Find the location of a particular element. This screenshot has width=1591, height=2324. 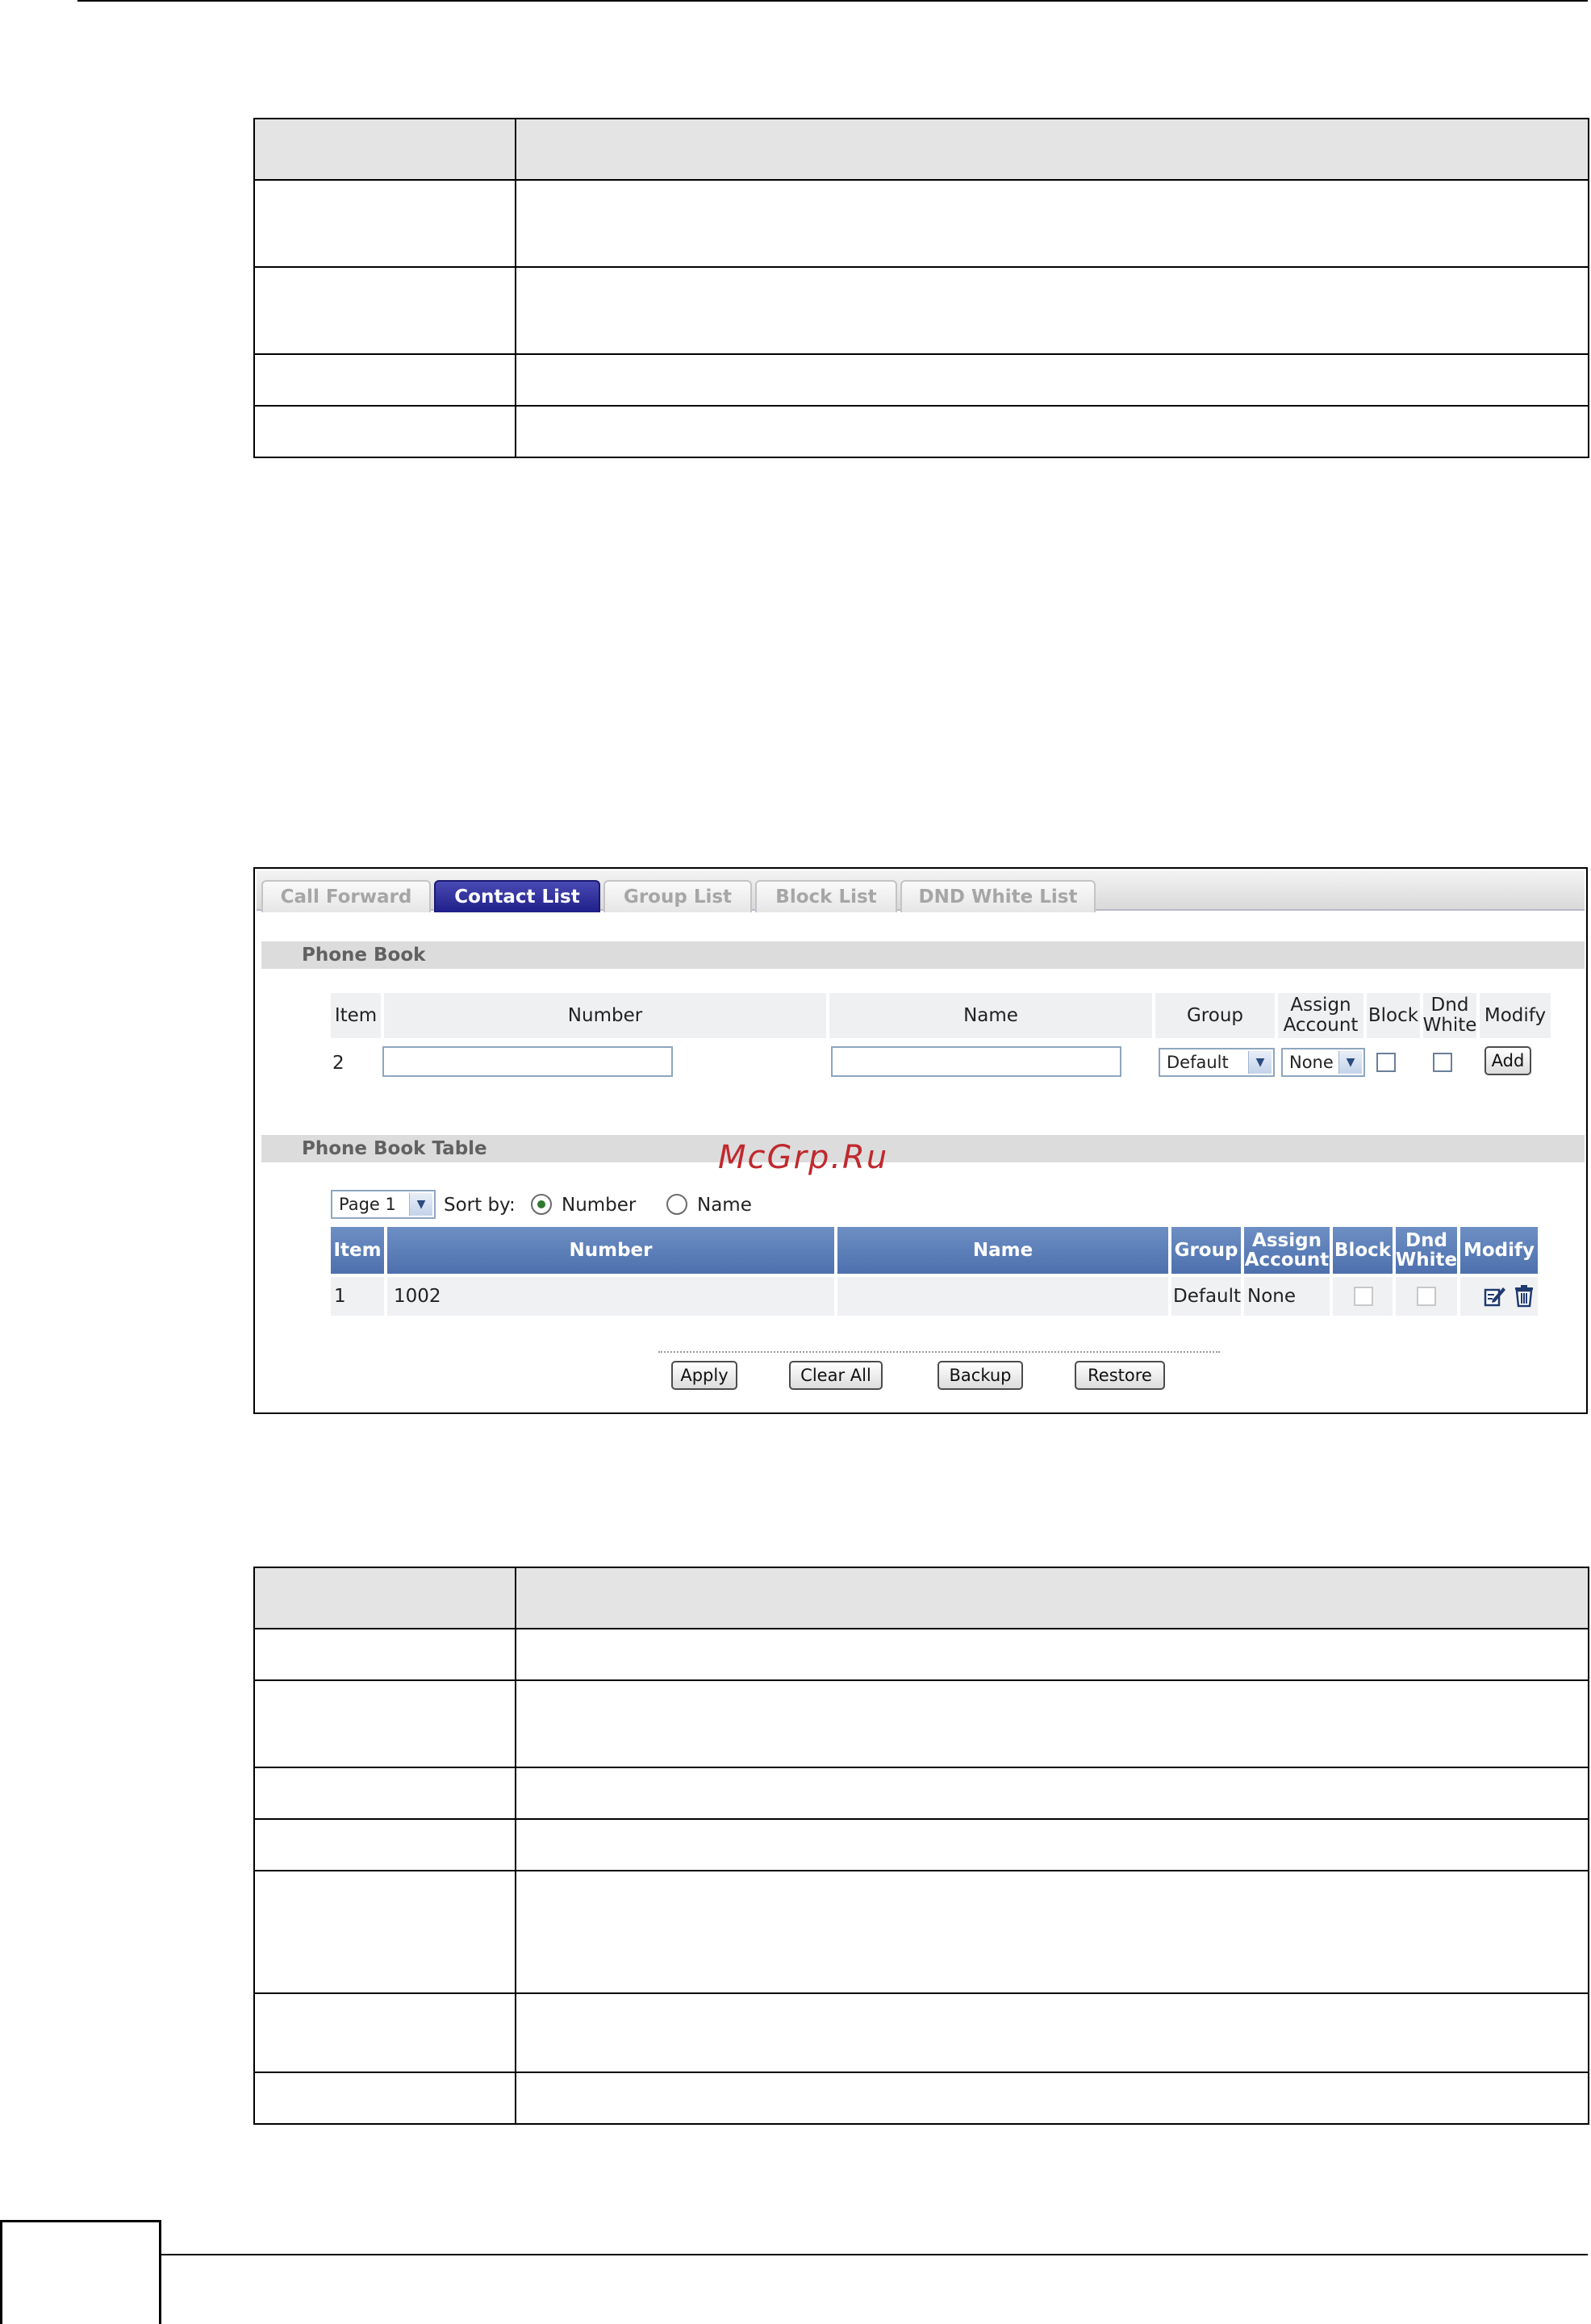

field-description-table-top is located at coordinates (921, 288).